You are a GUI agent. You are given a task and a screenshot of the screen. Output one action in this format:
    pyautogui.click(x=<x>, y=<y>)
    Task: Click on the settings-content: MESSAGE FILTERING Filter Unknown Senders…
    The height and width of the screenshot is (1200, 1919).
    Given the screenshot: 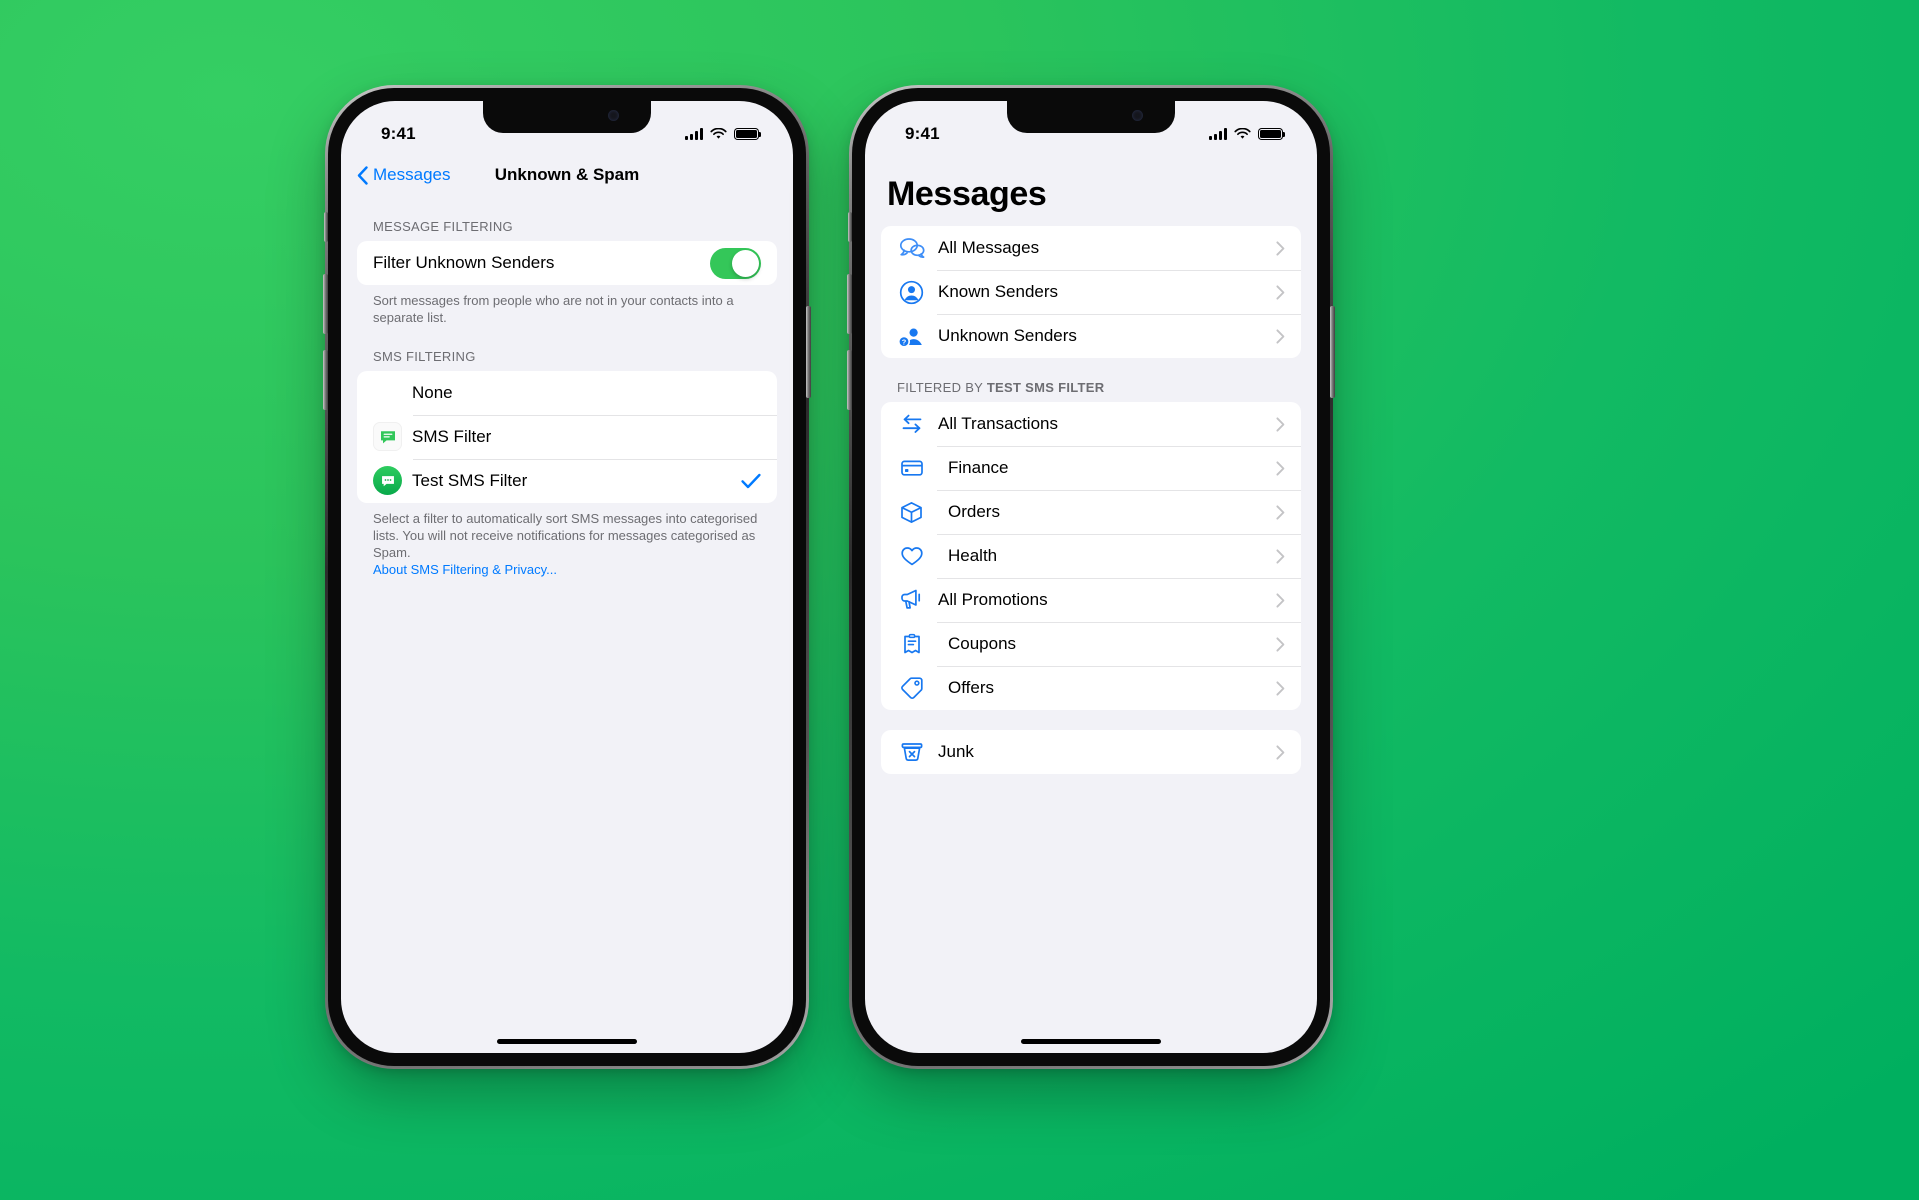 What is the action you would take?
    pyautogui.click(x=567, y=387)
    